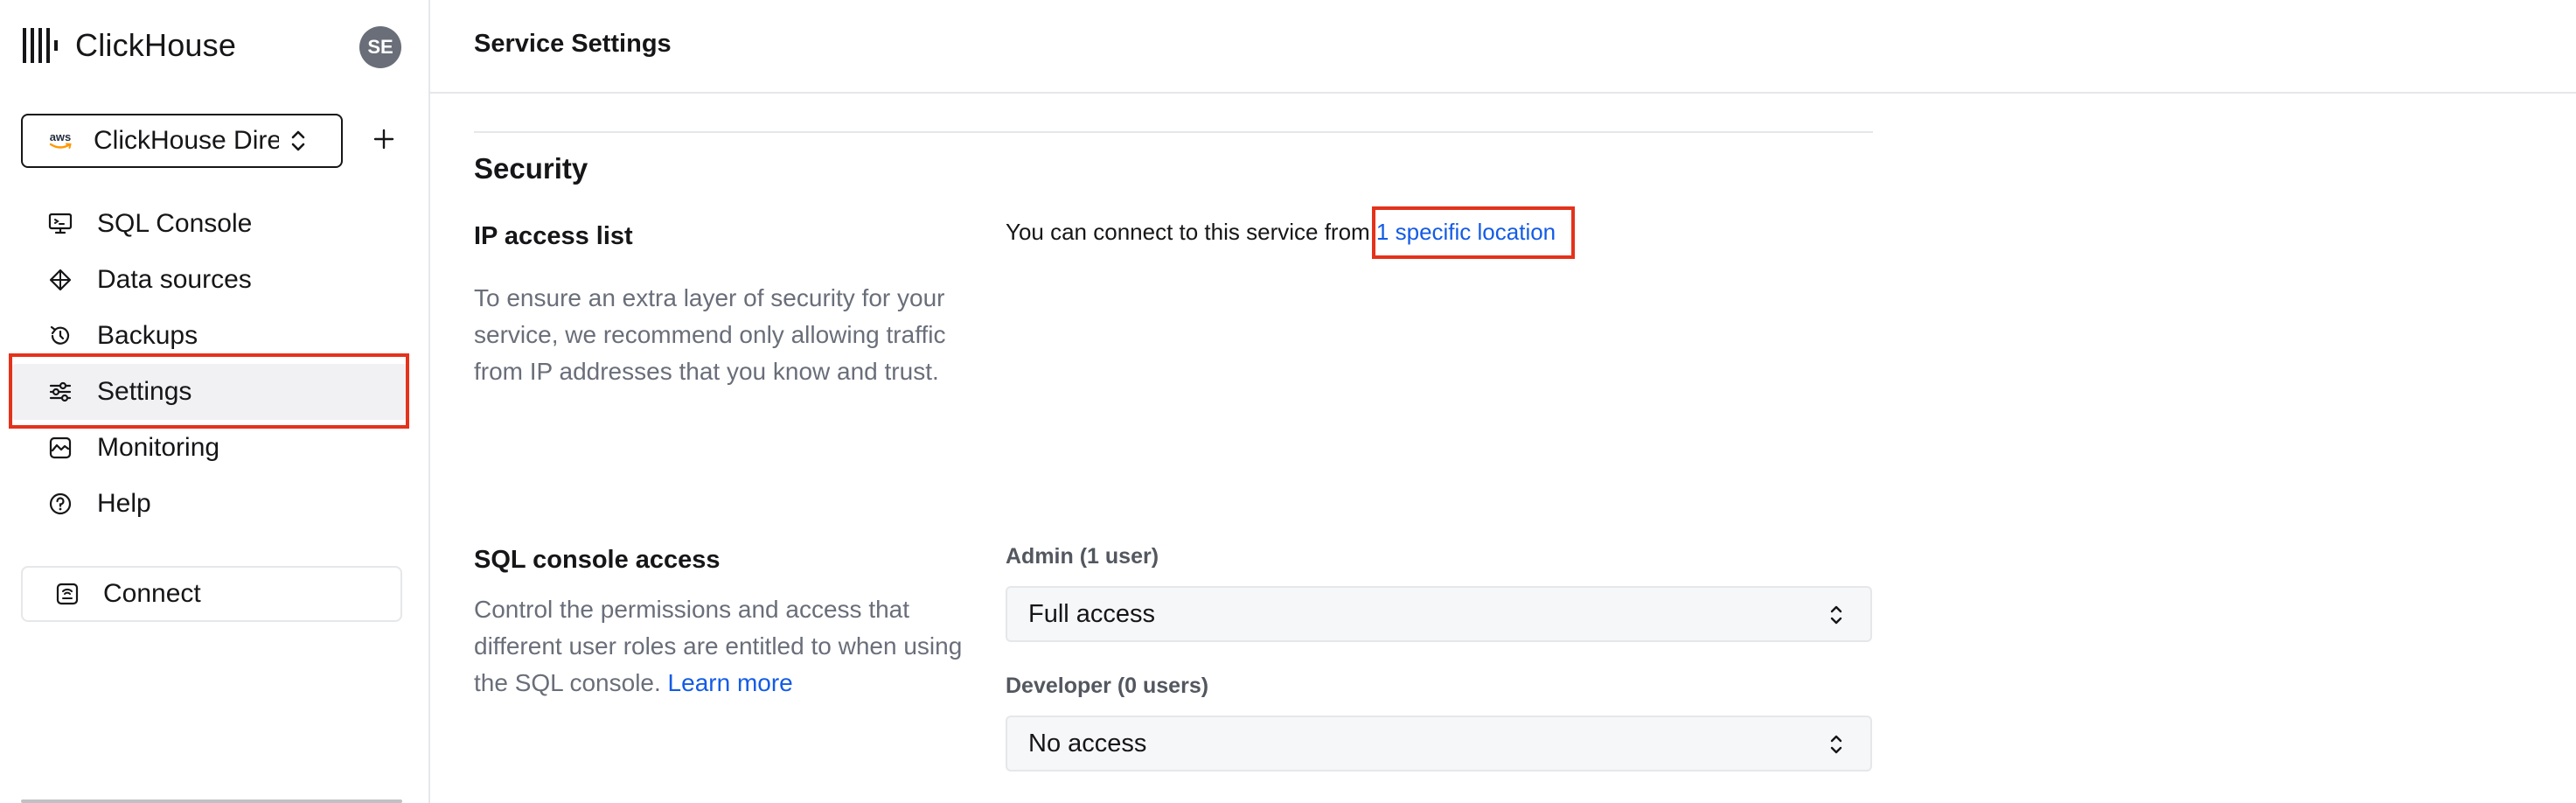 The image size is (2576, 803). I want to click on avatar: SE, so click(380, 47).